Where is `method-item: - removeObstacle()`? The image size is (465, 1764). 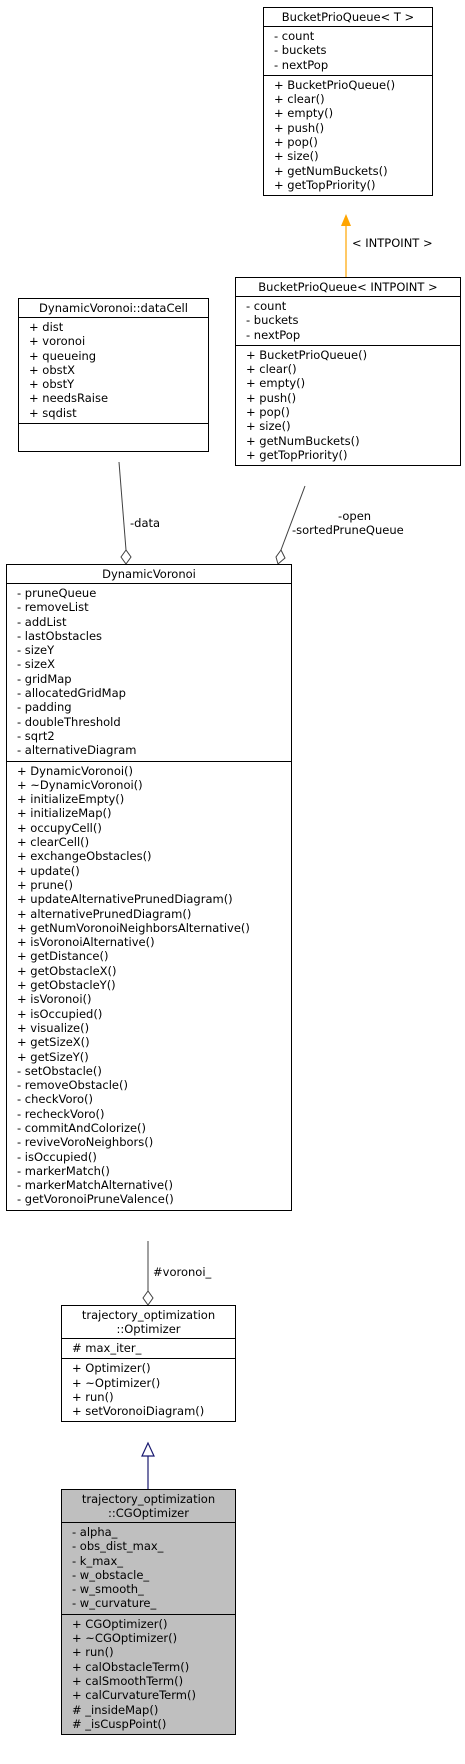 method-item: - removeObstacle() is located at coordinates (72, 1085).